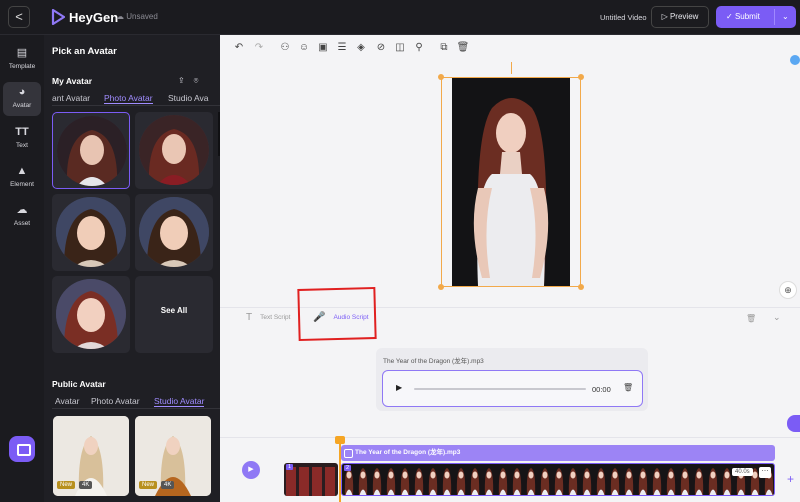 The height and width of the screenshot is (502, 800). Describe the element at coordinates (22, 178) in the screenshot. I see `rail-item-element: ▲ Element` at that location.